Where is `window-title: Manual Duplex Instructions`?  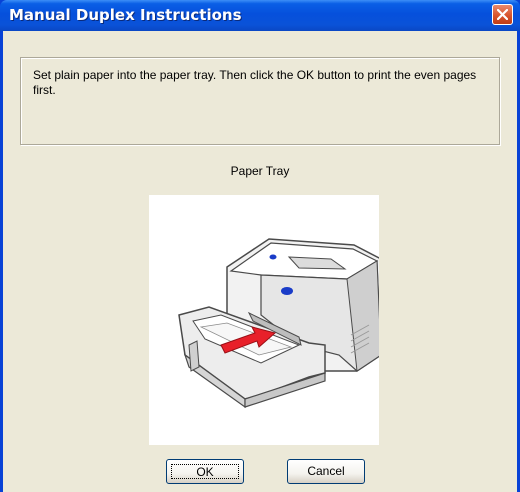 window-title: Manual Duplex Instructions is located at coordinates (125, 15).